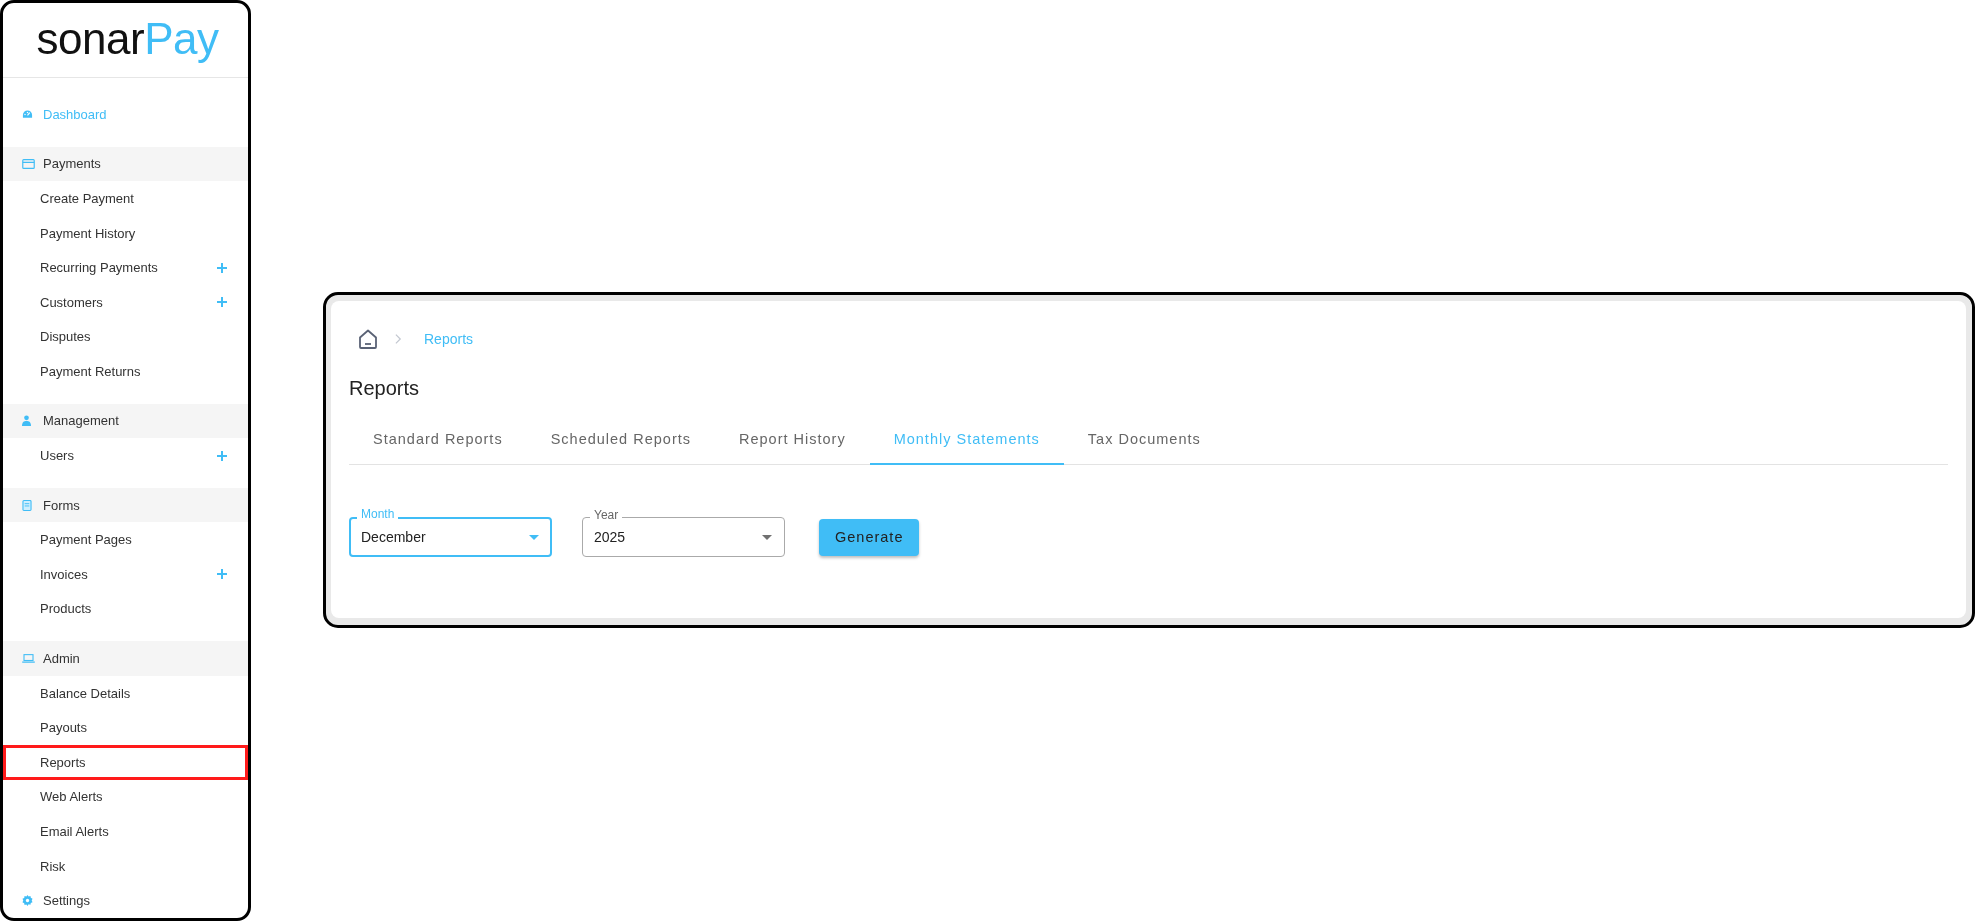 The image size is (1976, 921). What do you see at coordinates (125, 762) in the screenshot?
I see `menu-item: Reports` at bounding box center [125, 762].